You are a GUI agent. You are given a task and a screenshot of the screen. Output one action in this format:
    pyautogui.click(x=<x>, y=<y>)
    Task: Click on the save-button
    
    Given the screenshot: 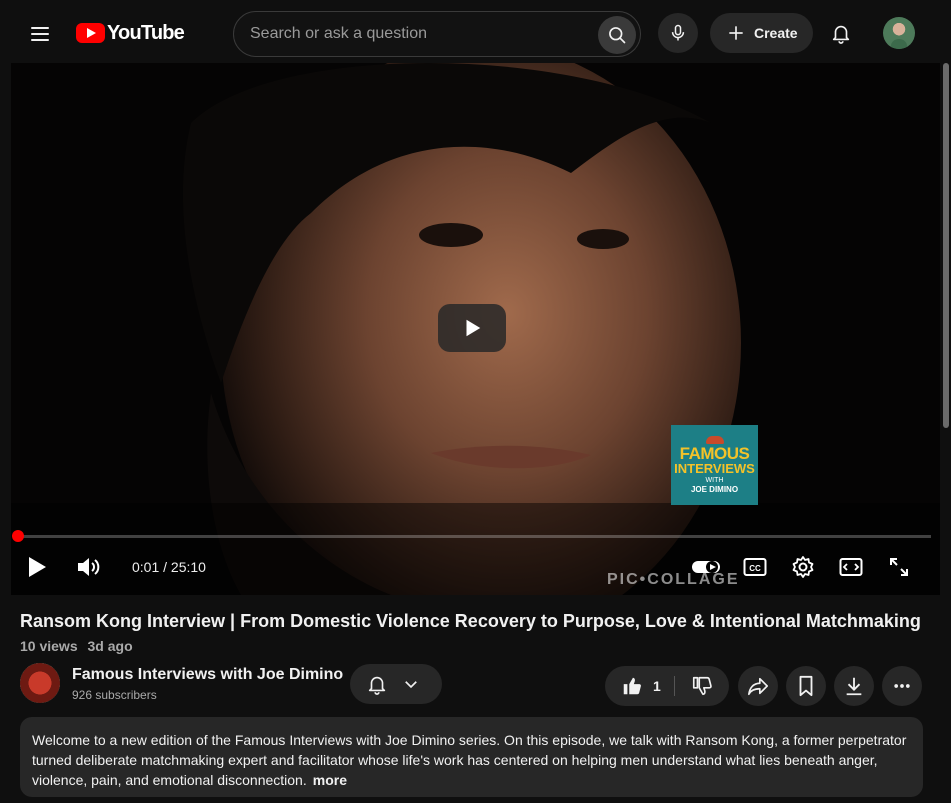 What is the action you would take?
    pyautogui.click(x=806, y=686)
    